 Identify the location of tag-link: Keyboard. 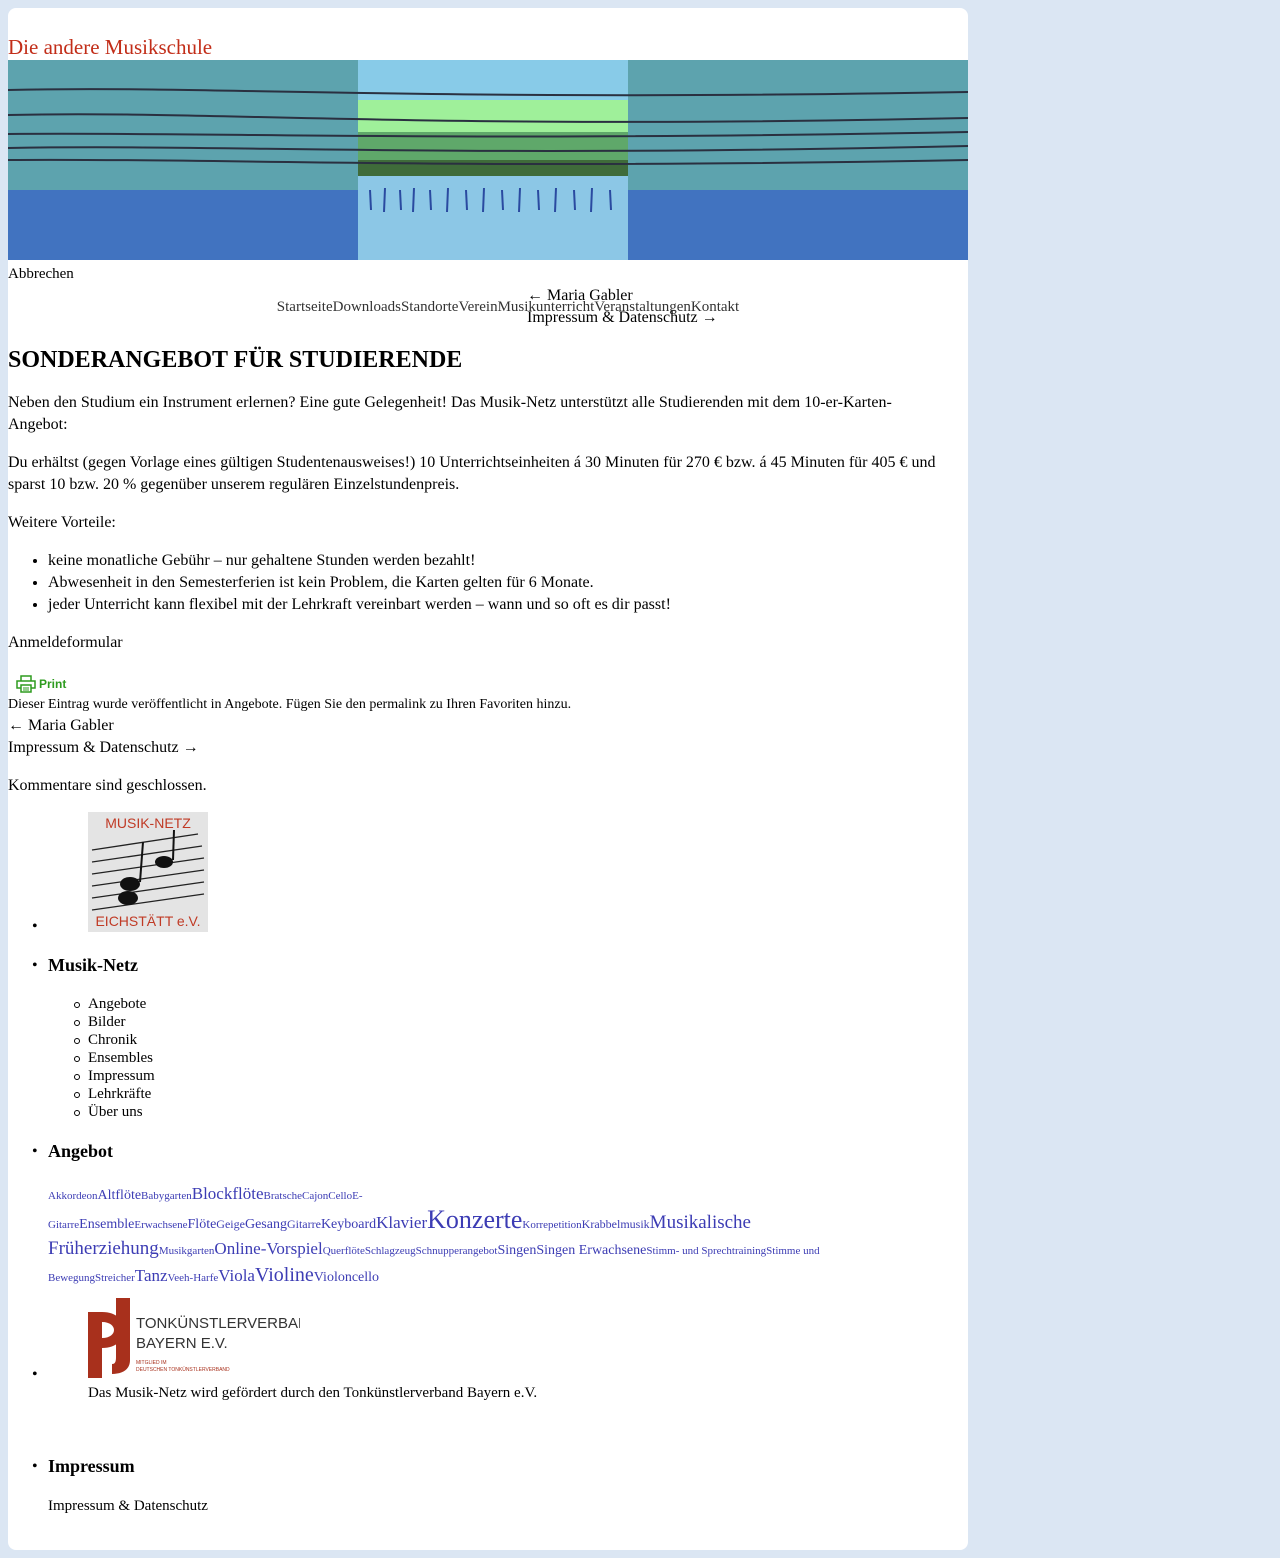
(348, 1224).